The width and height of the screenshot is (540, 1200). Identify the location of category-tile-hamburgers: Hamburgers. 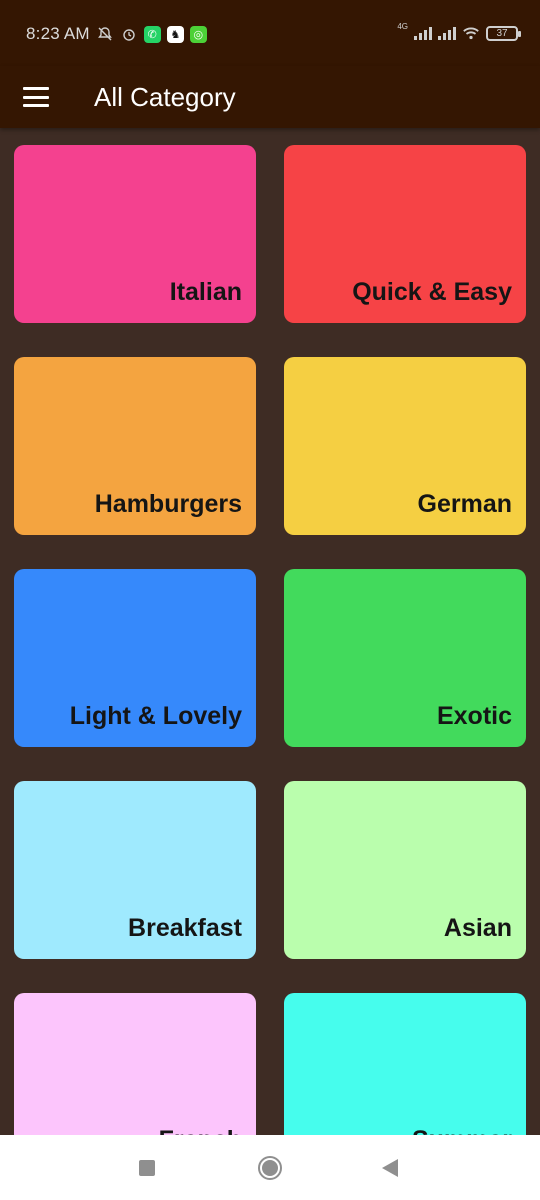
(135, 446).